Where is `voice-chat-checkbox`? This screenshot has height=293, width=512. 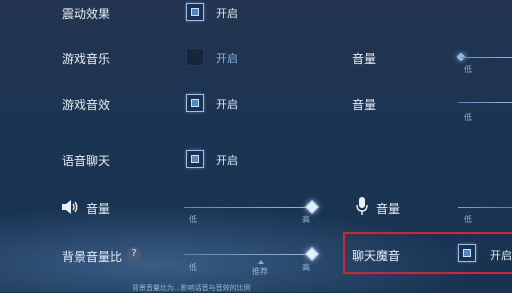 voice-chat-checkbox is located at coordinates (195, 159).